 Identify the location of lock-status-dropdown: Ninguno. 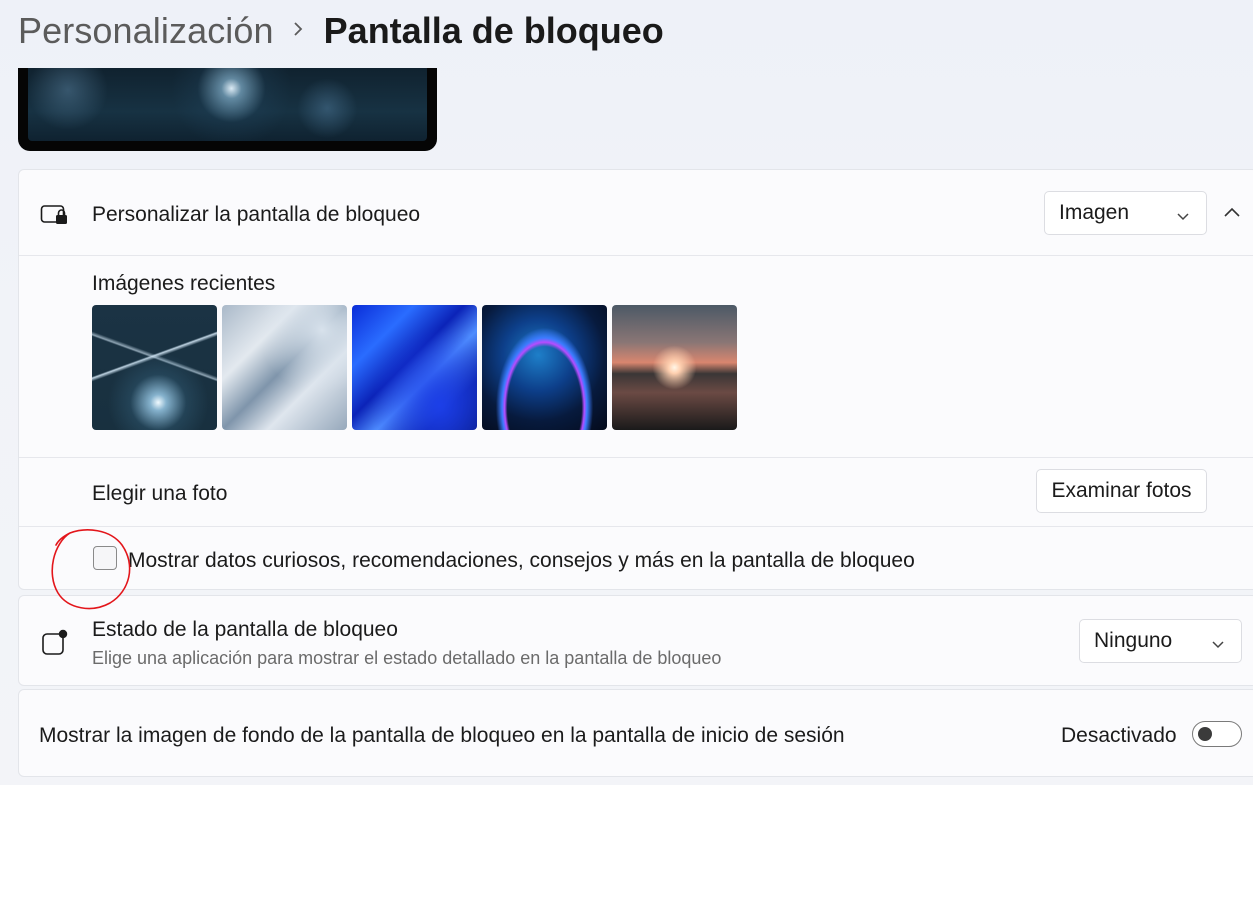
(1160, 641).